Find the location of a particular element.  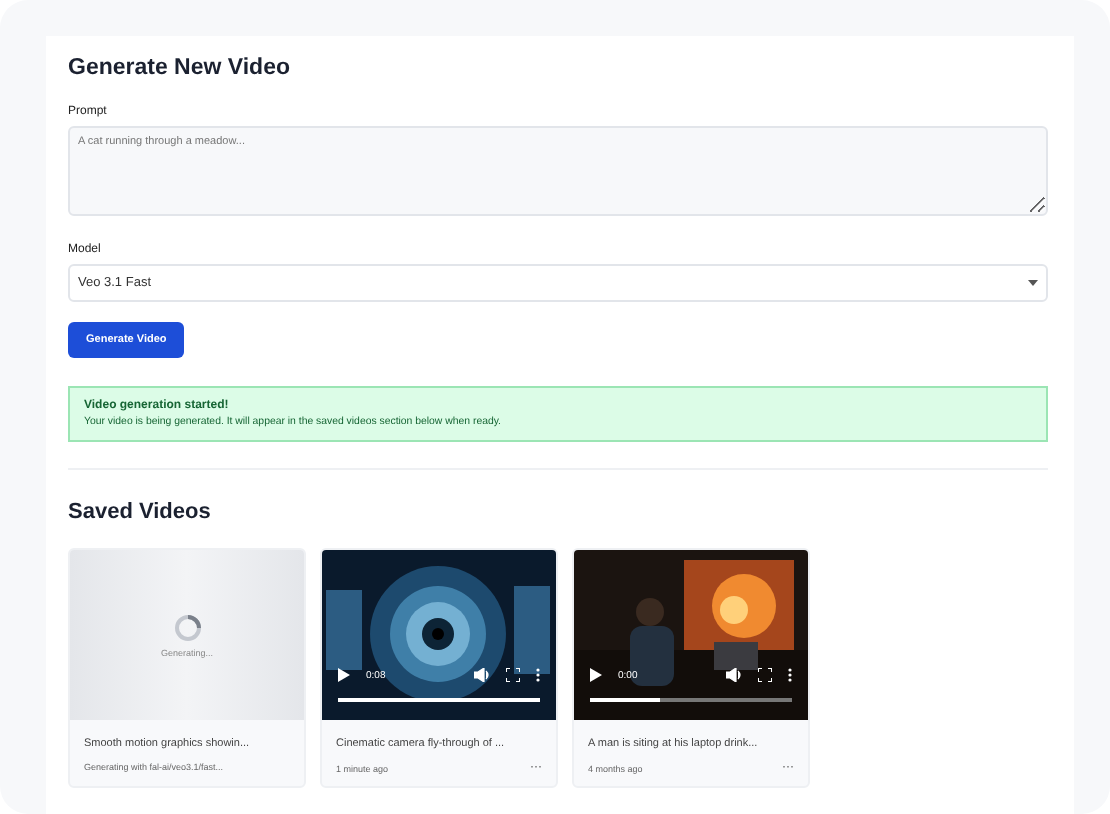

spinner-icon is located at coordinates (187, 627).